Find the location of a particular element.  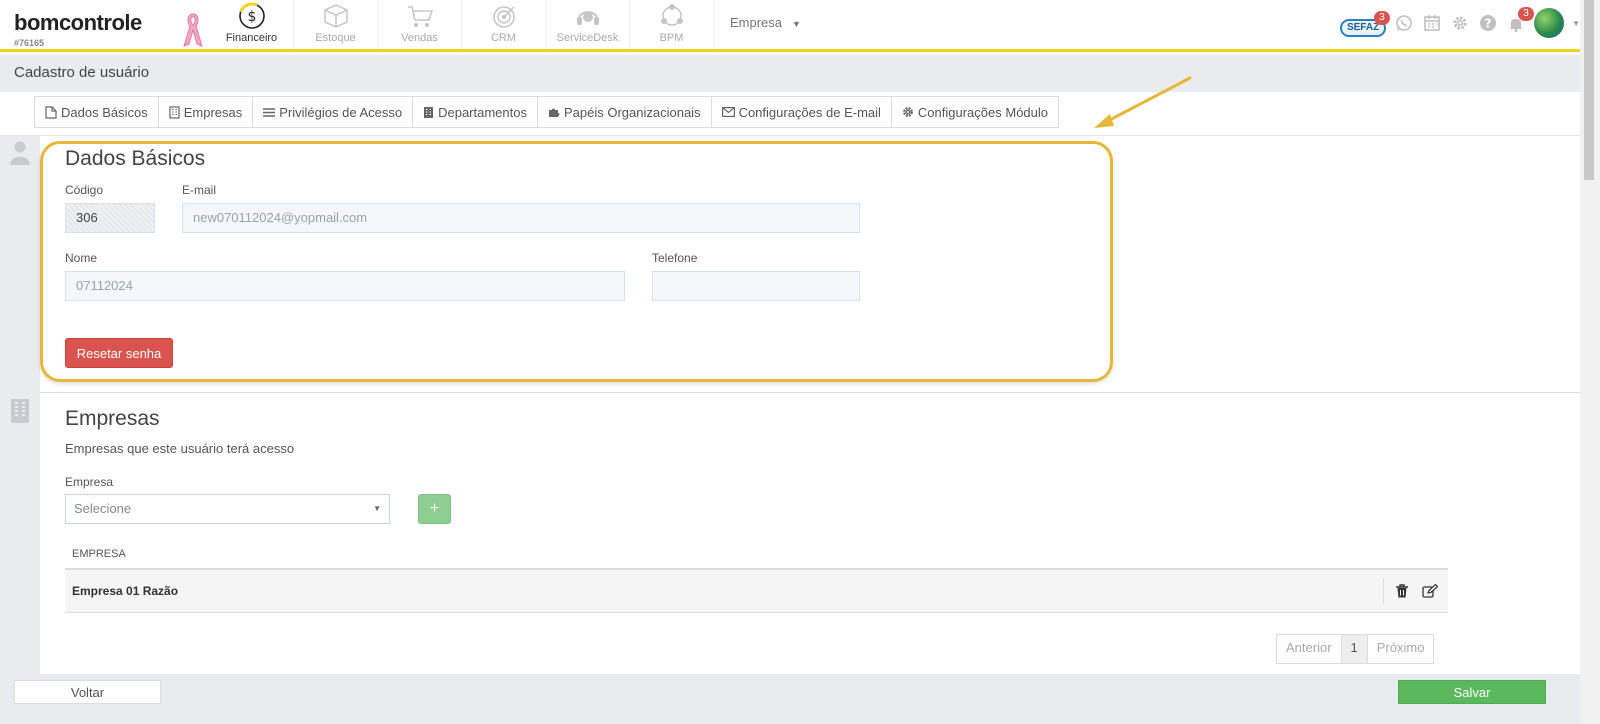

module-label: Estoque is located at coordinates (335, 38).